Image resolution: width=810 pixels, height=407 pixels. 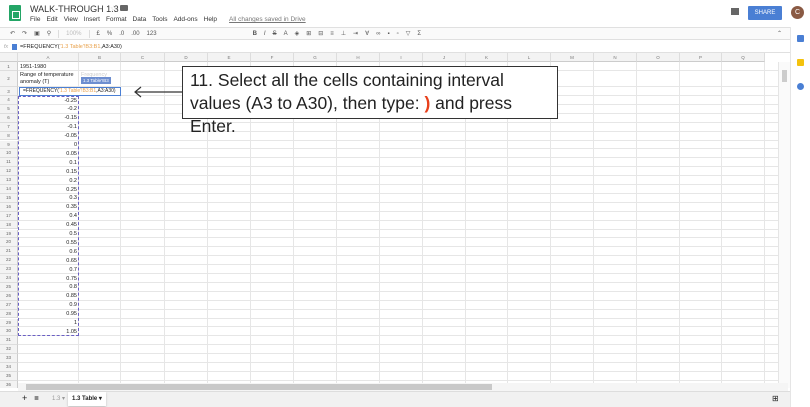 What do you see at coordinates (9, 91) in the screenshot?
I see `row-header-3: 3` at bounding box center [9, 91].